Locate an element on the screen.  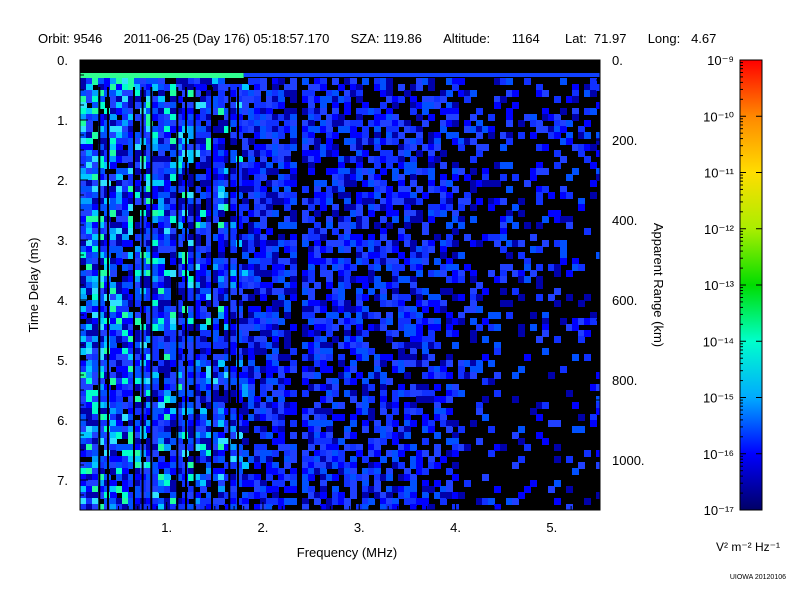
y2-tick-label: 200. is located at coordinates (624, 140).